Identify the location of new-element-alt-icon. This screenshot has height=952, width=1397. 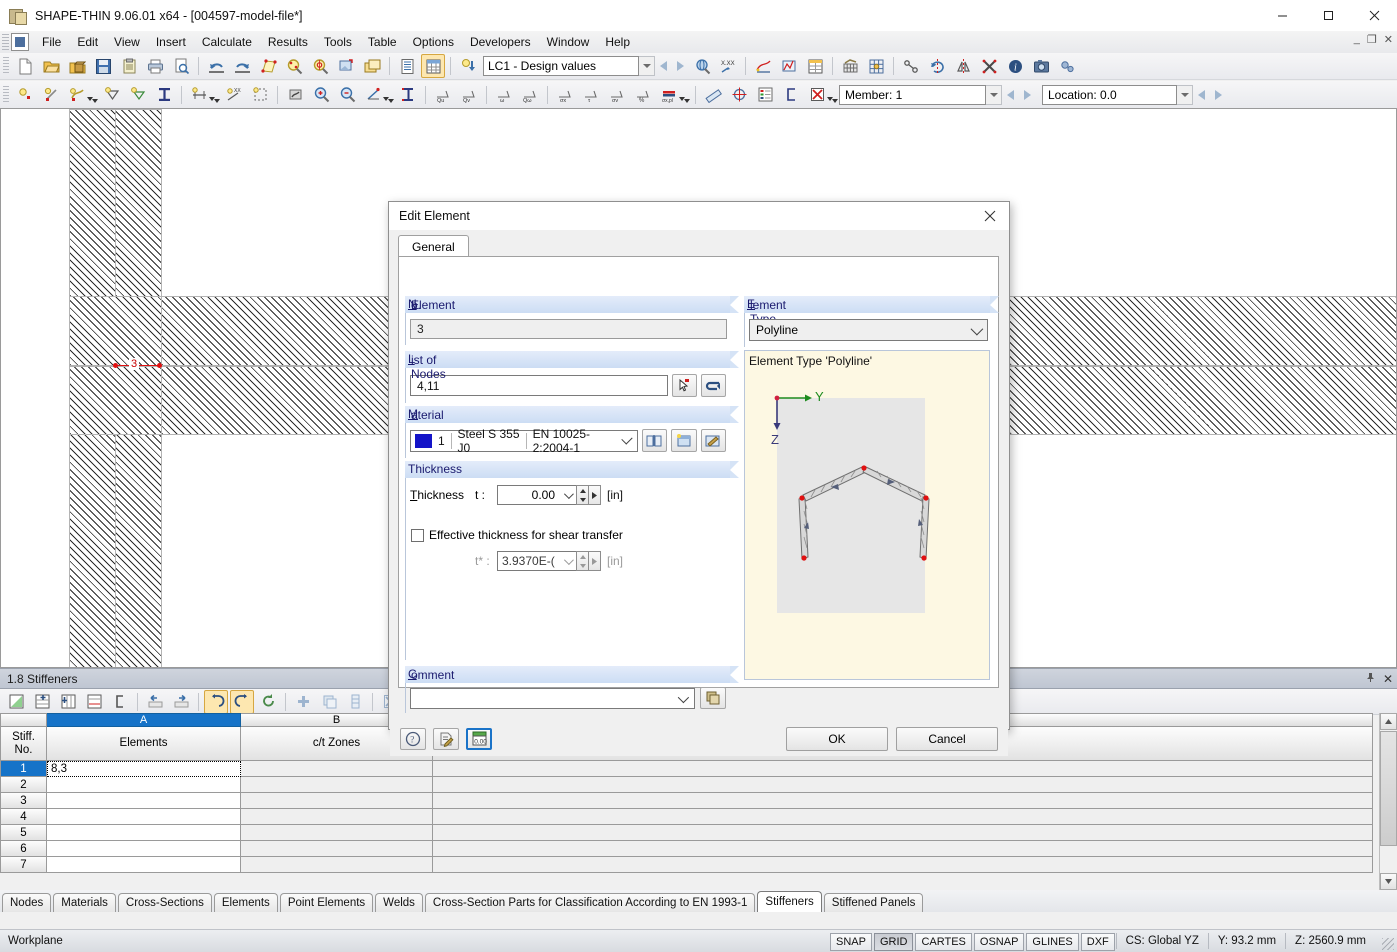
(138, 95).